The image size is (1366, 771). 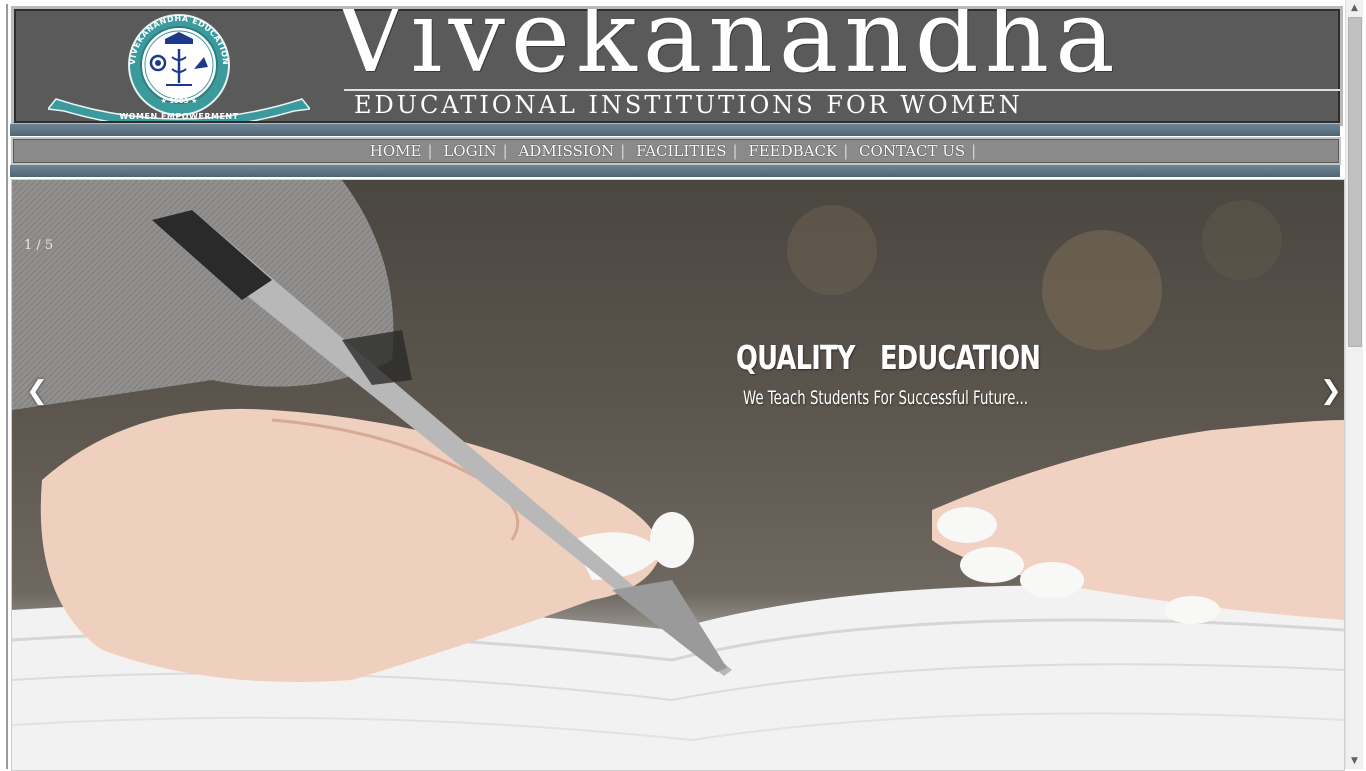 What do you see at coordinates (1355, 182) in the screenshot?
I see `scrollbar-thumb` at bounding box center [1355, 182].